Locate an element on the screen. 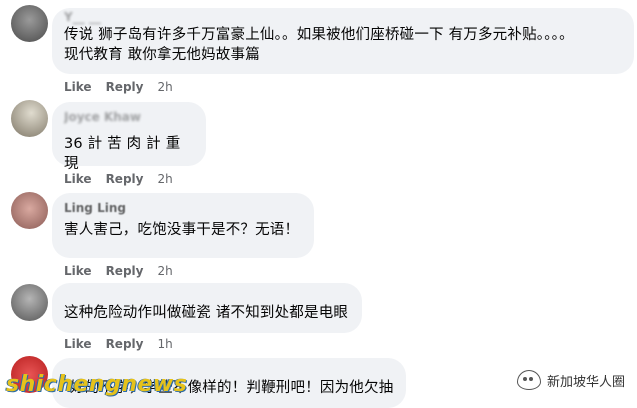 Image resolution: width=637 pixels, height=408 pixels. wechat-icon is located at coordinates (528, 380).